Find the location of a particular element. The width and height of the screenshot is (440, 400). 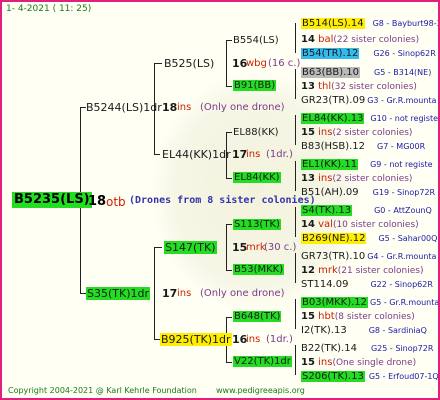

root-note: (Drones from 8 sister colonies) is located at coordinates (222, 200).